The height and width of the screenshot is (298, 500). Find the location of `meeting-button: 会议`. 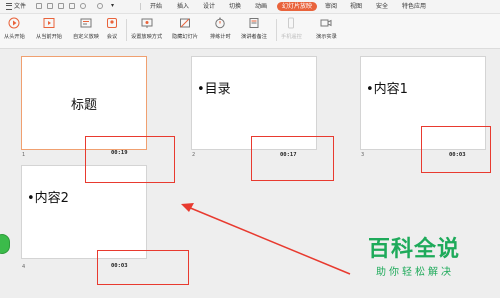

meeting-button: 会议 is located at coordinates (112, 28).